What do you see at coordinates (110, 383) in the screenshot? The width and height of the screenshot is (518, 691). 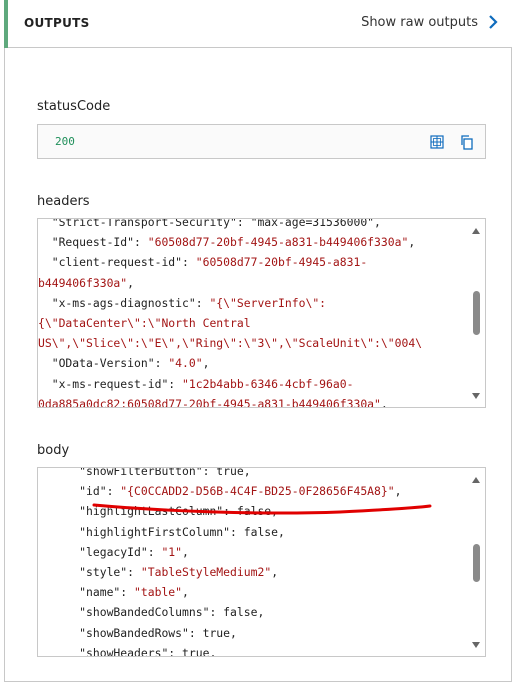 I see `json-key-text: "x-ms-request-id":` at bounding box center [110, 383].